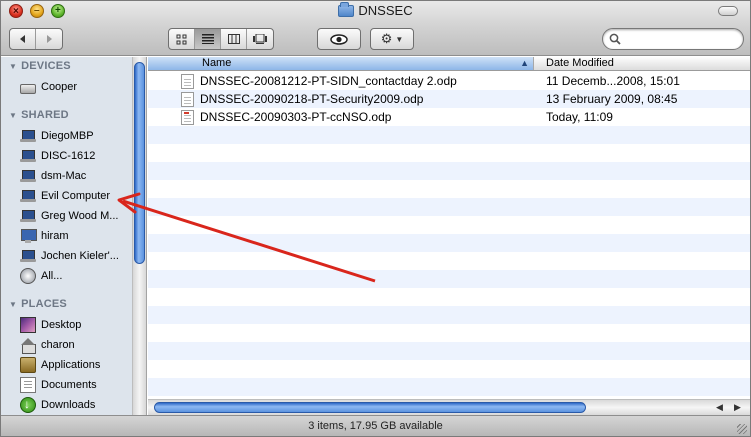  I want to click on sidebar-item-label: Documents, so click(69, 385).